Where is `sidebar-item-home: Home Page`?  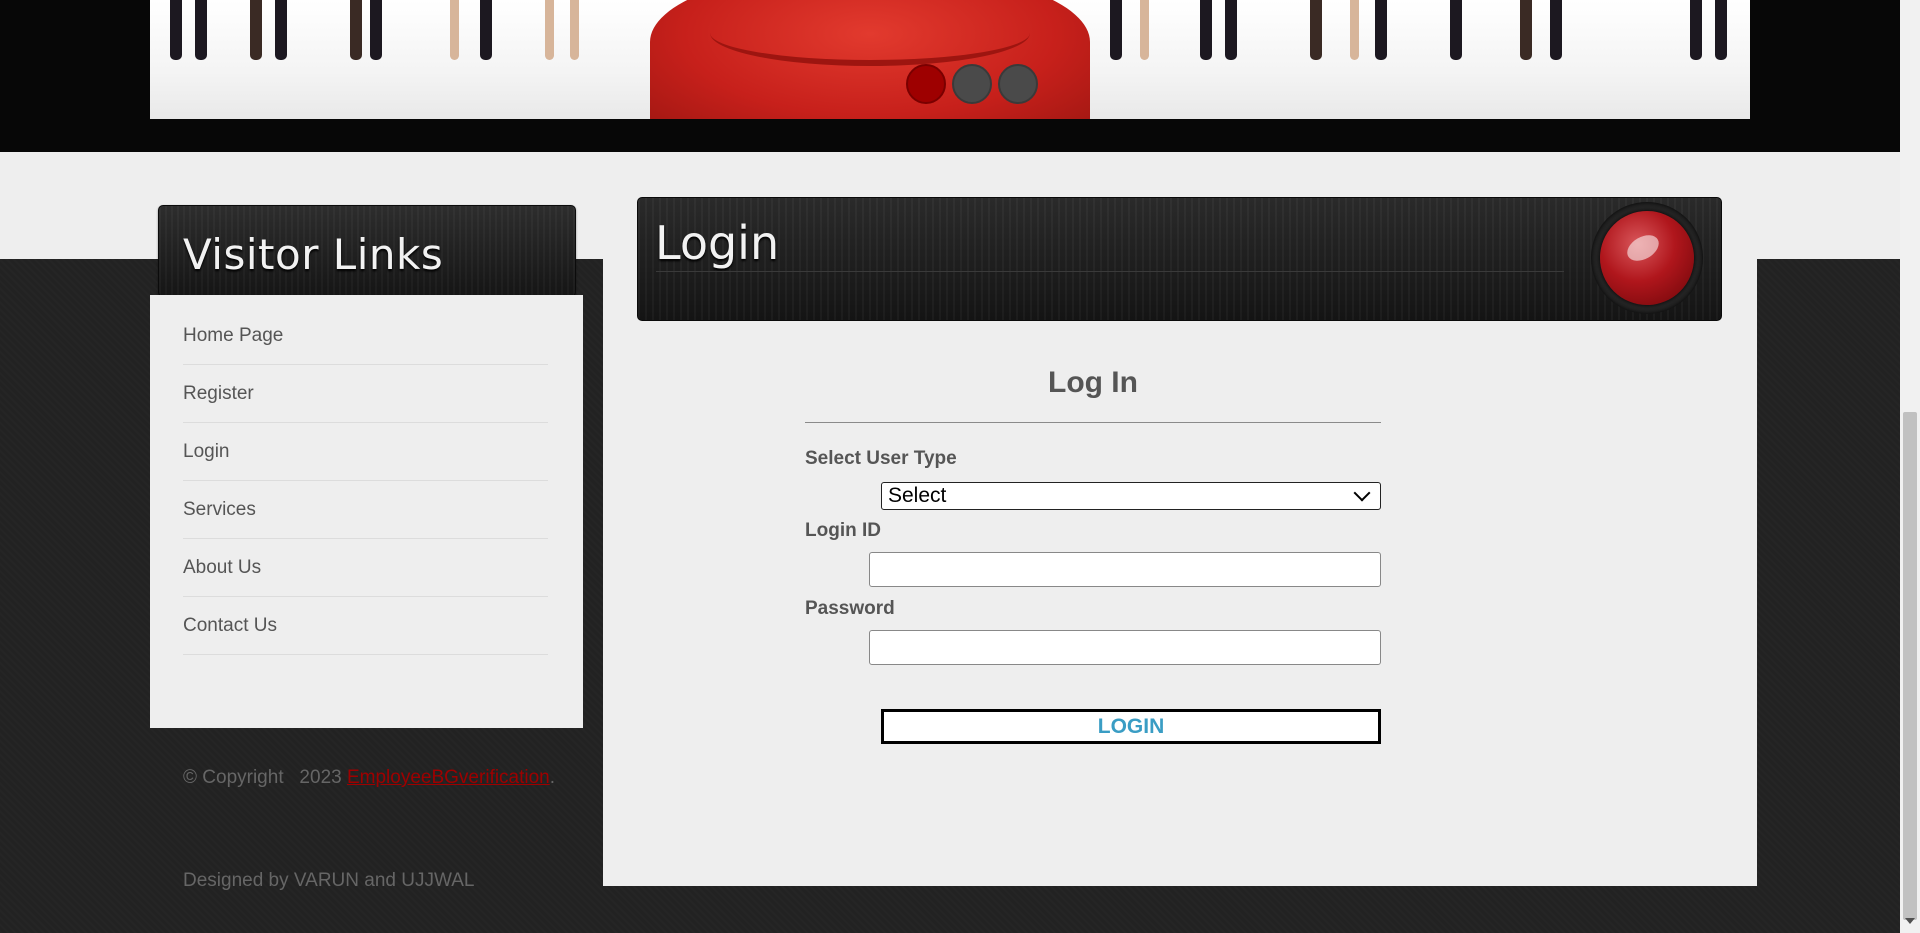
sidebar-item-home: Home Page is located at coordinates (365, 336).